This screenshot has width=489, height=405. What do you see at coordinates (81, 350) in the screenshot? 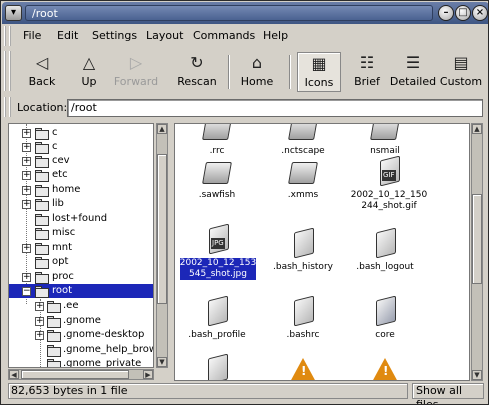
I see `tree-item: .gnome_help_brow` at bounding box center [81, 350].